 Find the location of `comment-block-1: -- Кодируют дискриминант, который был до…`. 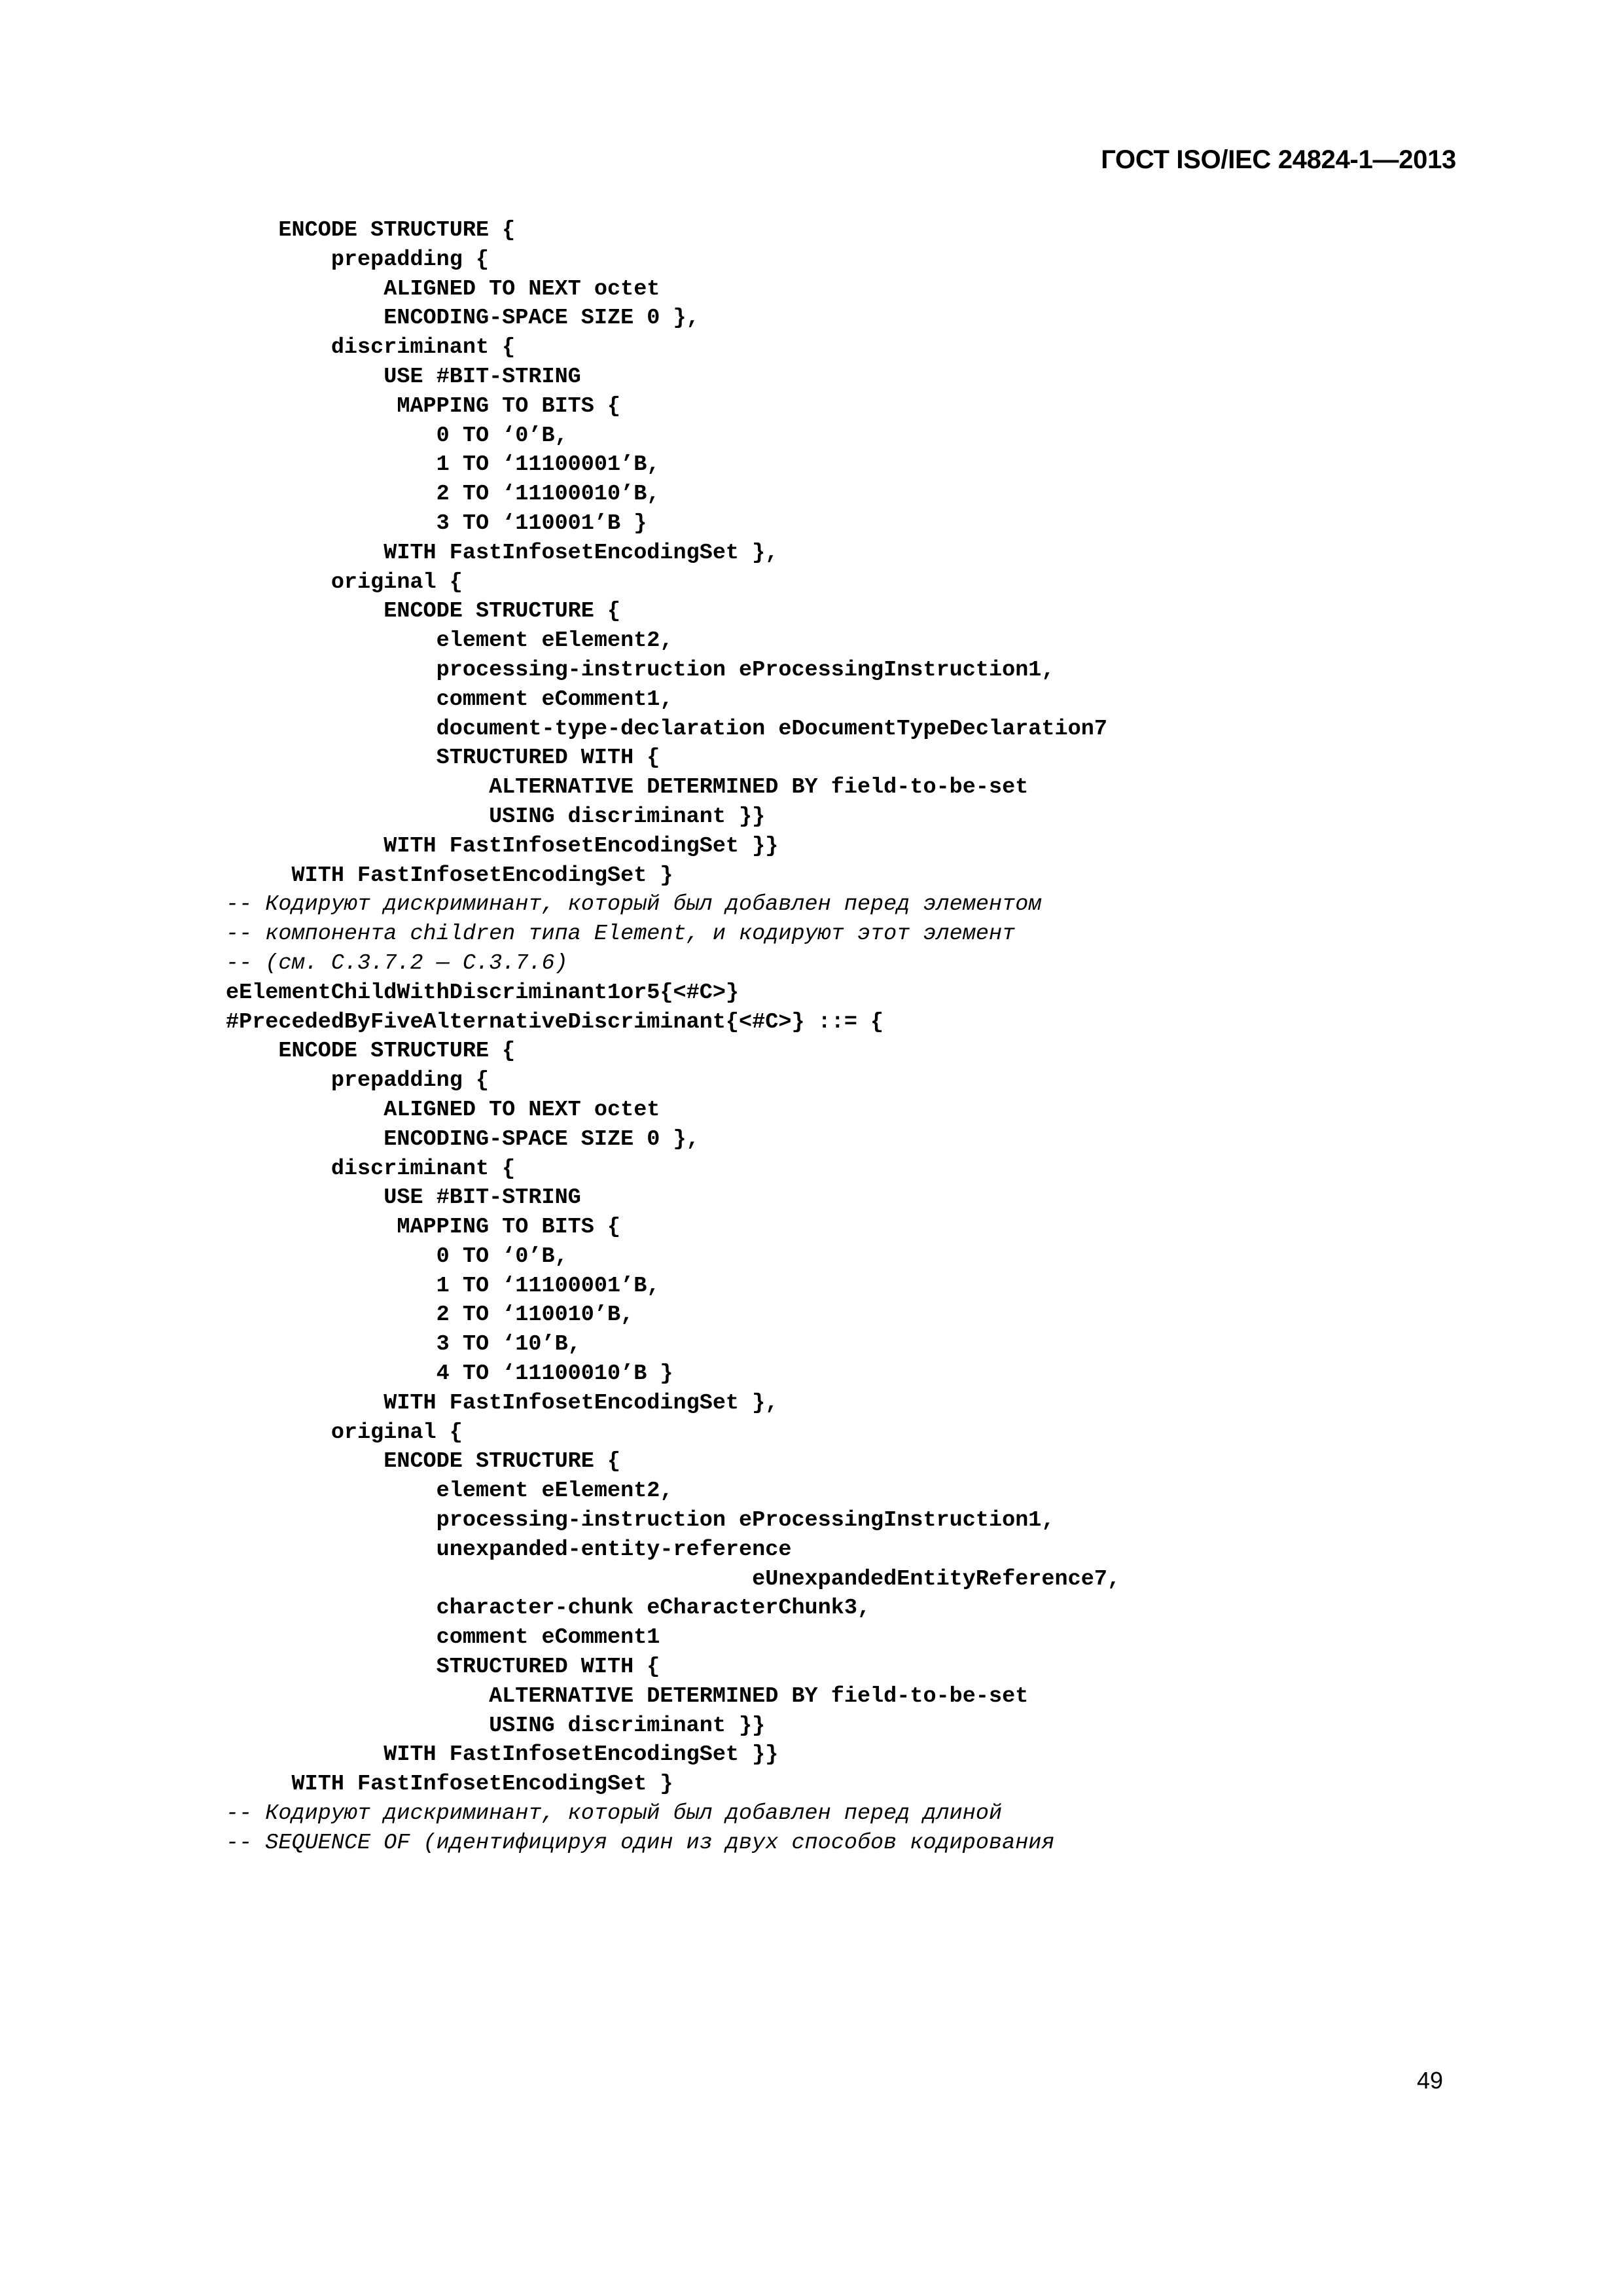

comment-block-1: -- Кодируют дискриминант, который был до… is located at coordinates (634, 934).